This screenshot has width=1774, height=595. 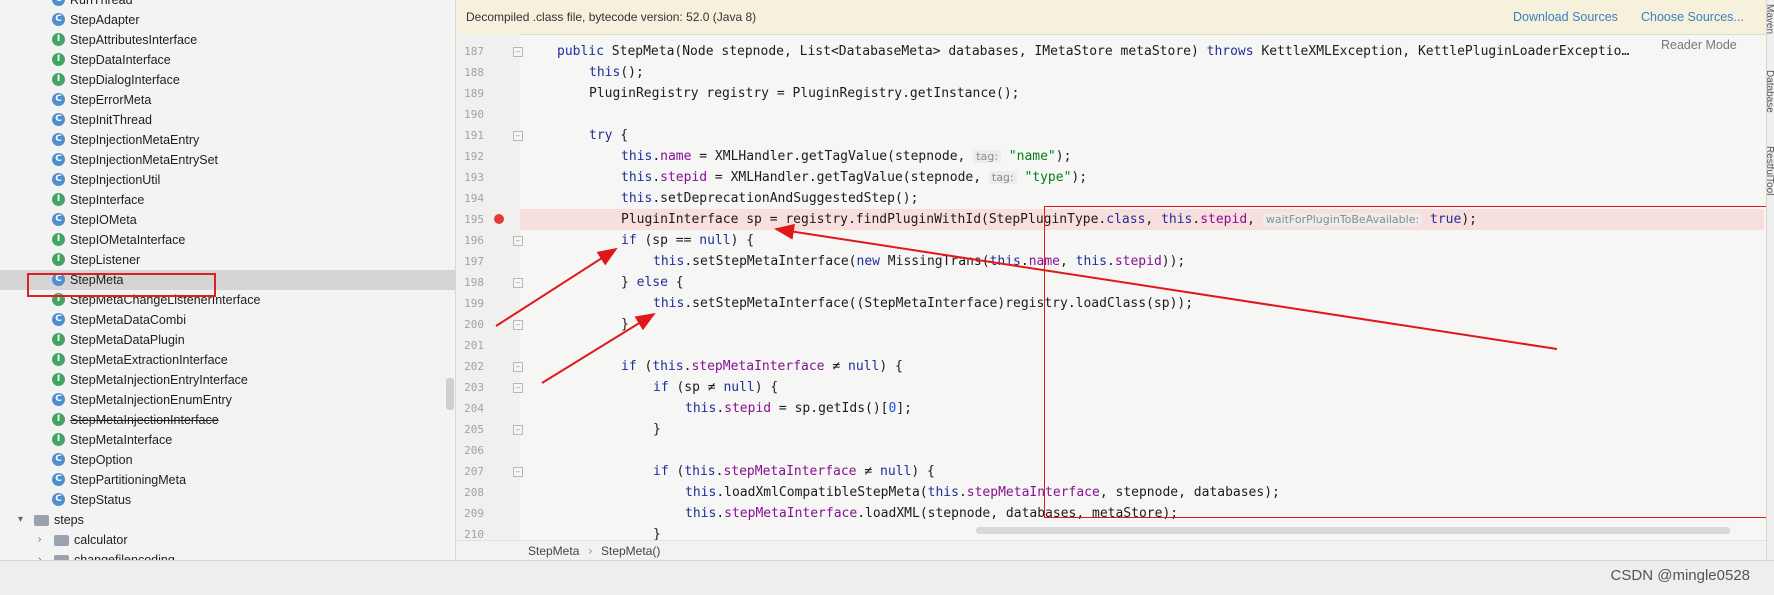 What do you see at coordinates (227, 500) in the screenshot?
I see `tree-item: C StepStatus` at bounding box center [227, 500].